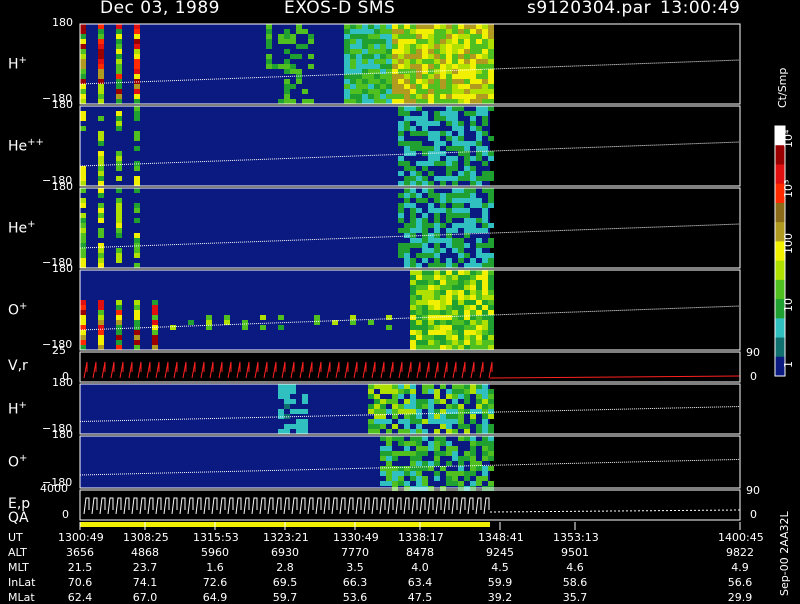  I want to click on panel-label-2: He+, so click(22, 228).